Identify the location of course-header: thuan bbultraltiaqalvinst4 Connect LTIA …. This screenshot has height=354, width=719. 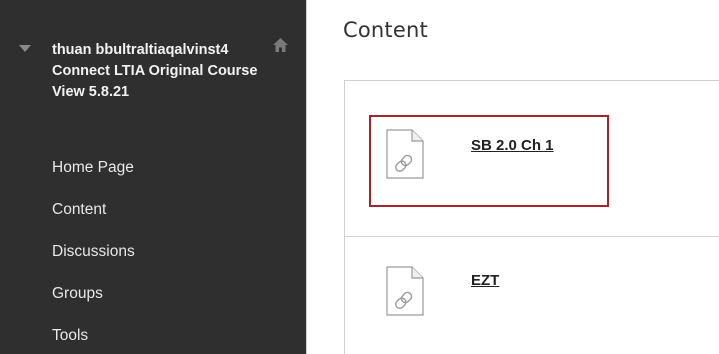
(153, 86).